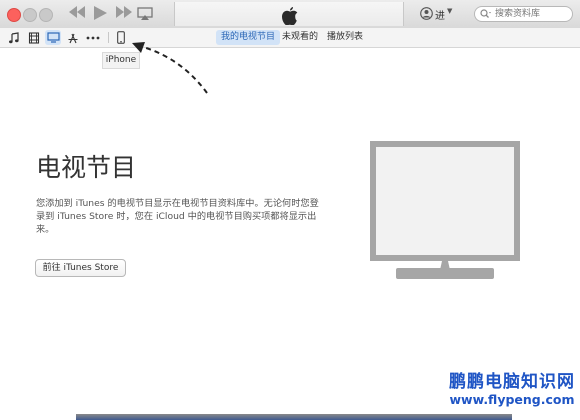 This screenshot has width=580, height=420. I want to click on search-input, so click(532, 14).